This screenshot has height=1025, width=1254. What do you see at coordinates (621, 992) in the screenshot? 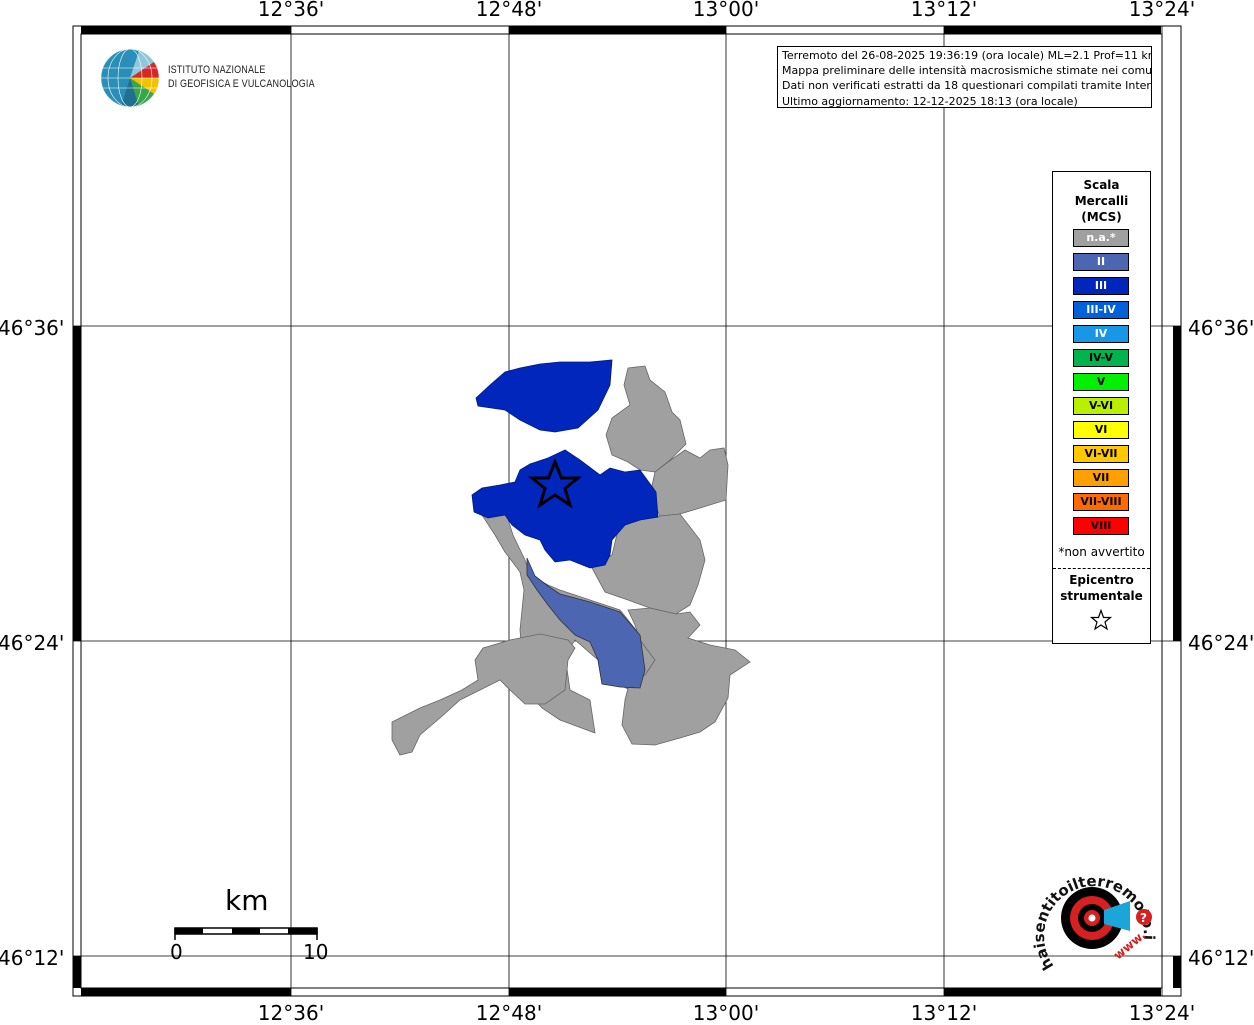
I see `frame-bar-bottom` at bounding box center [621, 992].